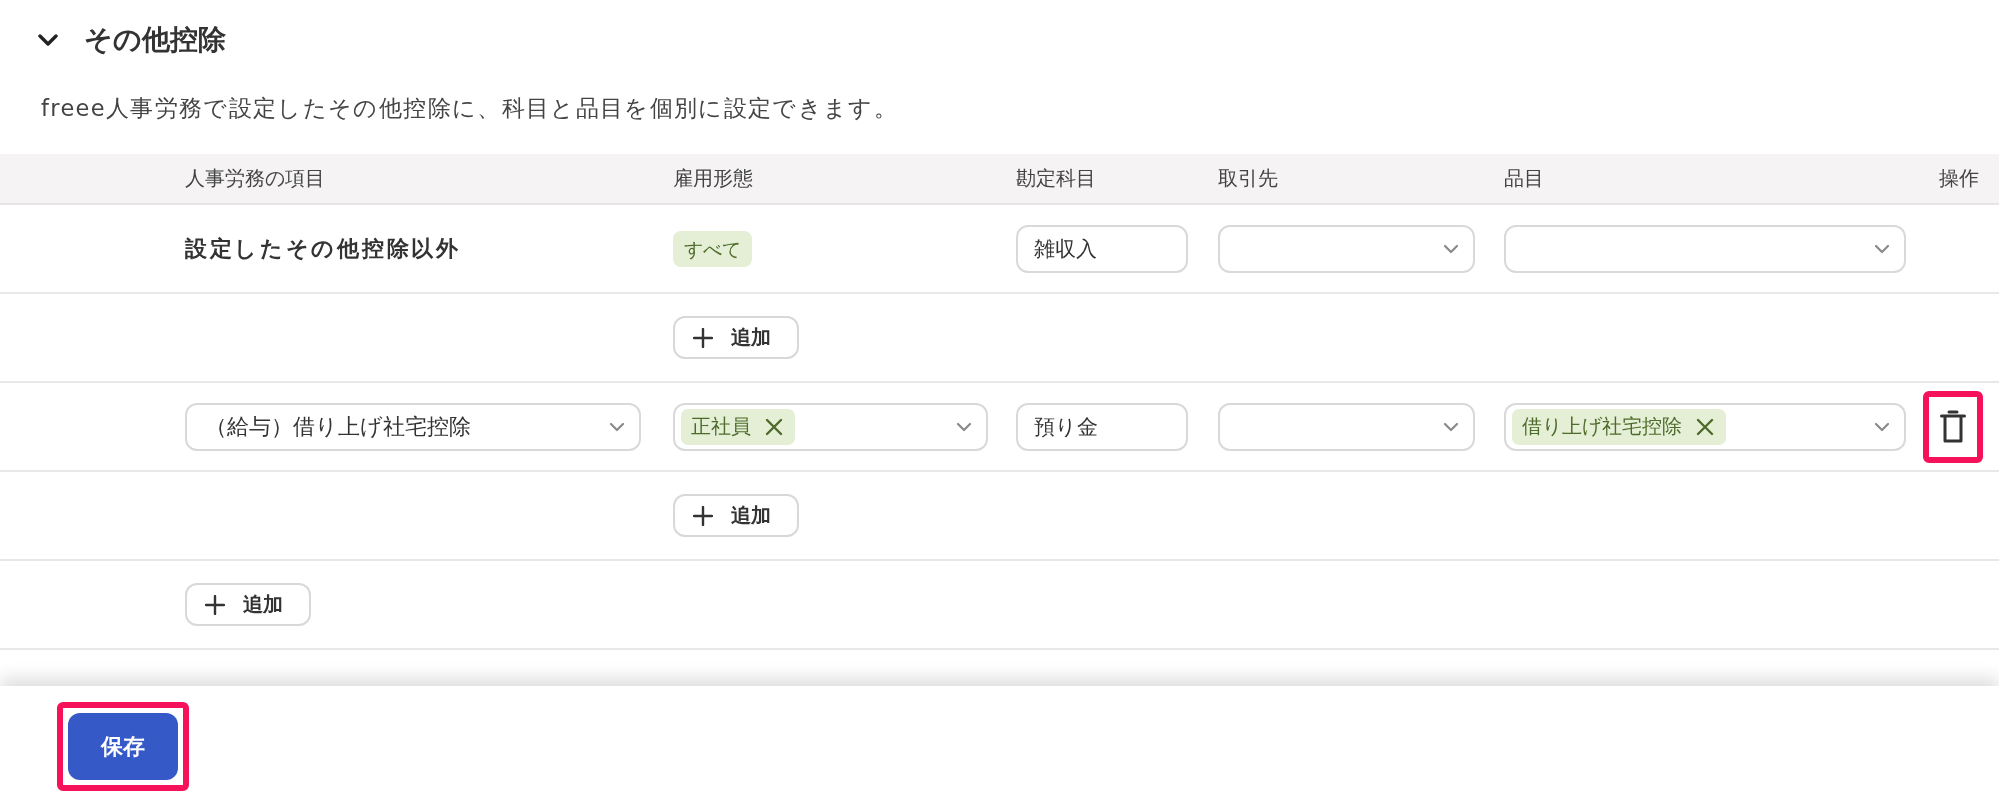  Describe the element at coordinates (830, 426) in the screenshot. I see `employment-select: 正社員` at that location.